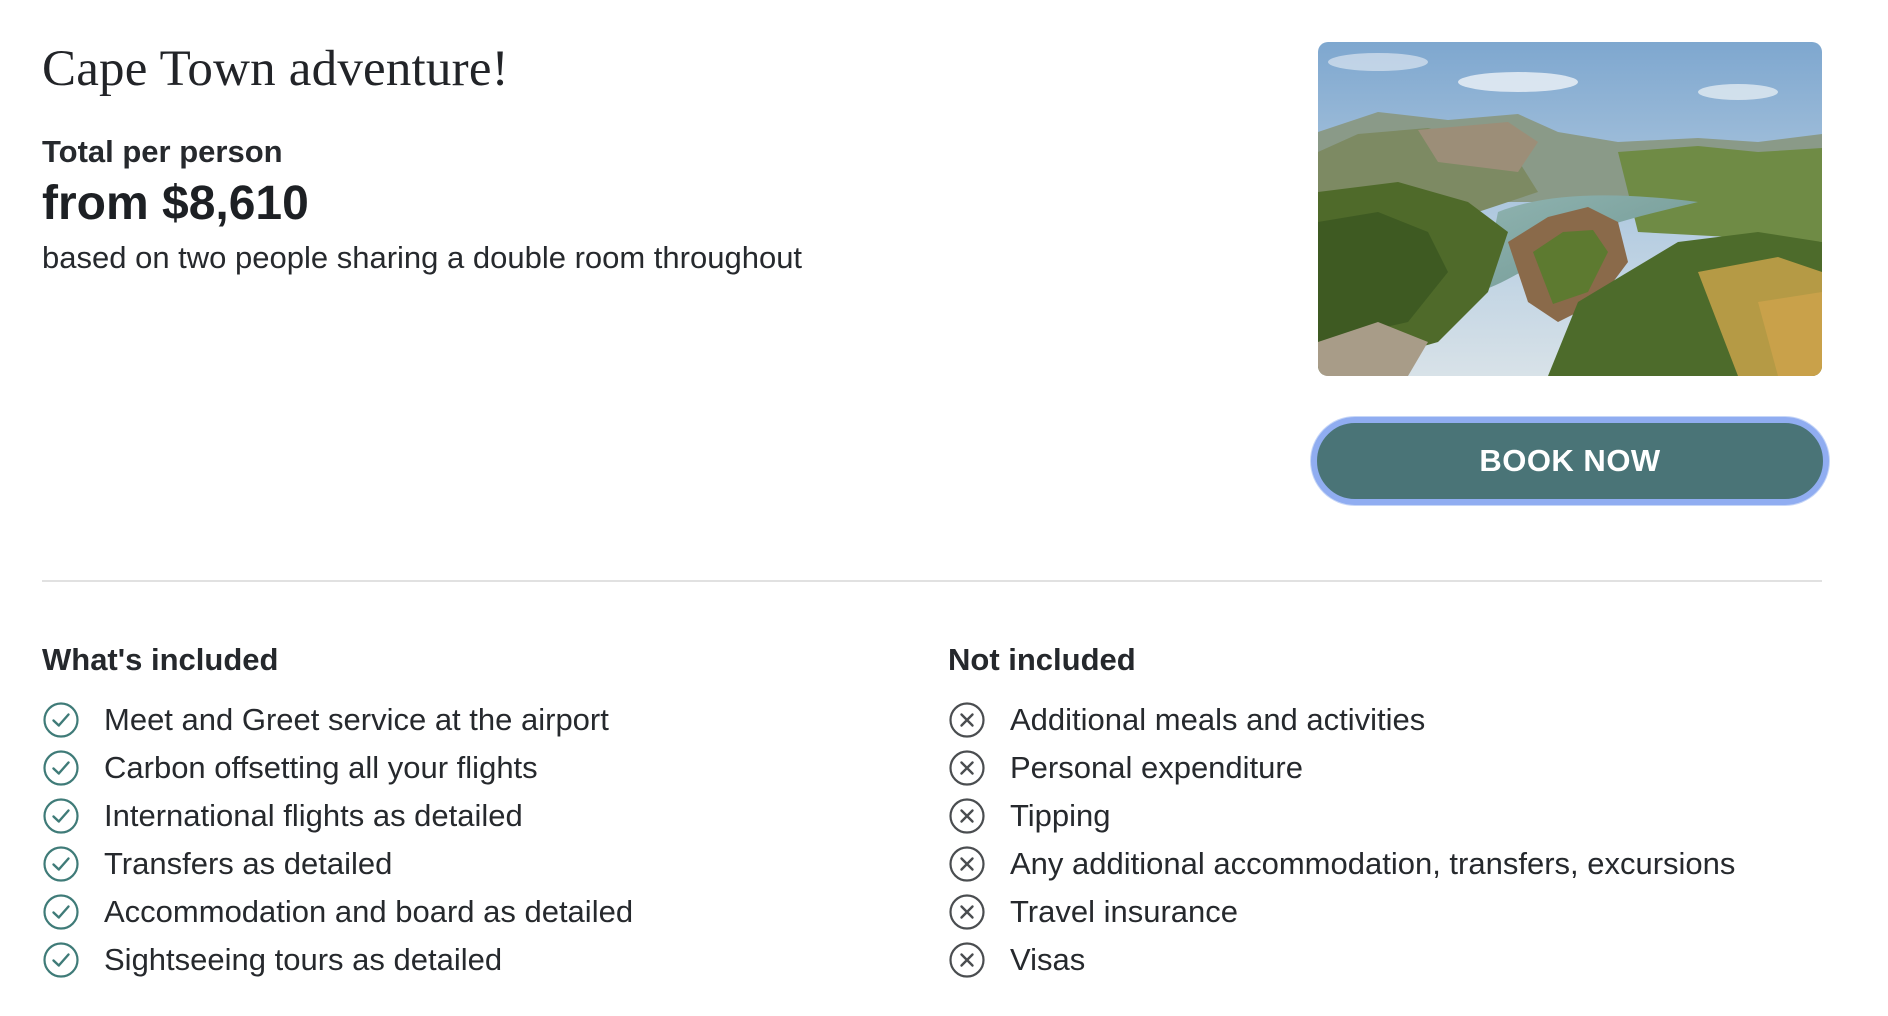  Describe the element at coordinates (1218, 719) in the screenshot. I see `list-item-label: Additional meals and activities` at that location.